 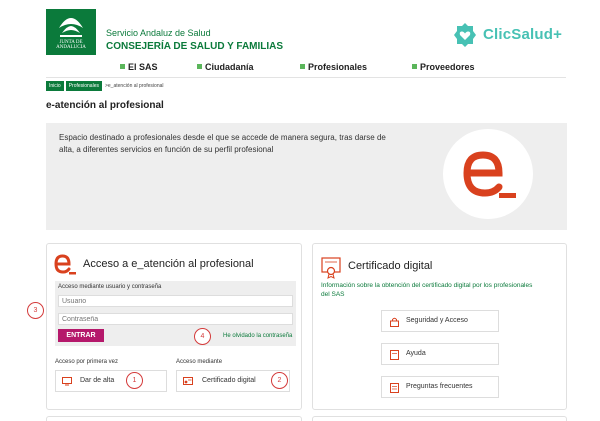 I want to click on e-atencion-small-icon, so click(x=65, y=264).